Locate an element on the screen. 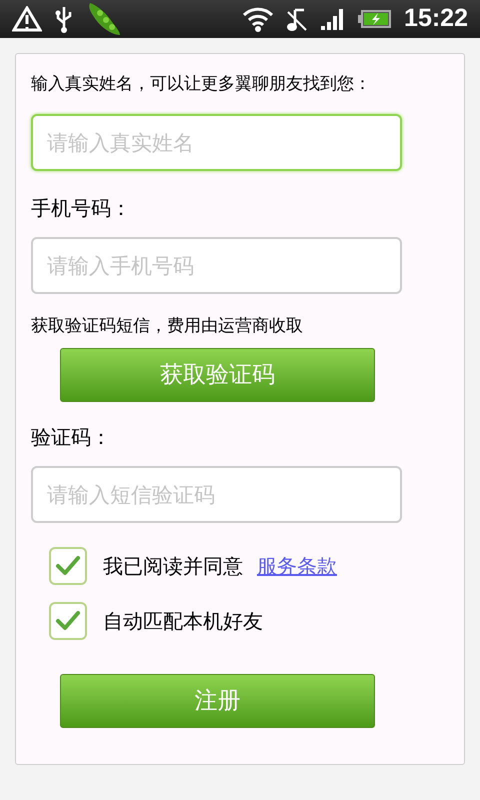 This screenshot has width=480, height=800. code-field: 请输入短信验证码 is located at coordinates (216, 494).